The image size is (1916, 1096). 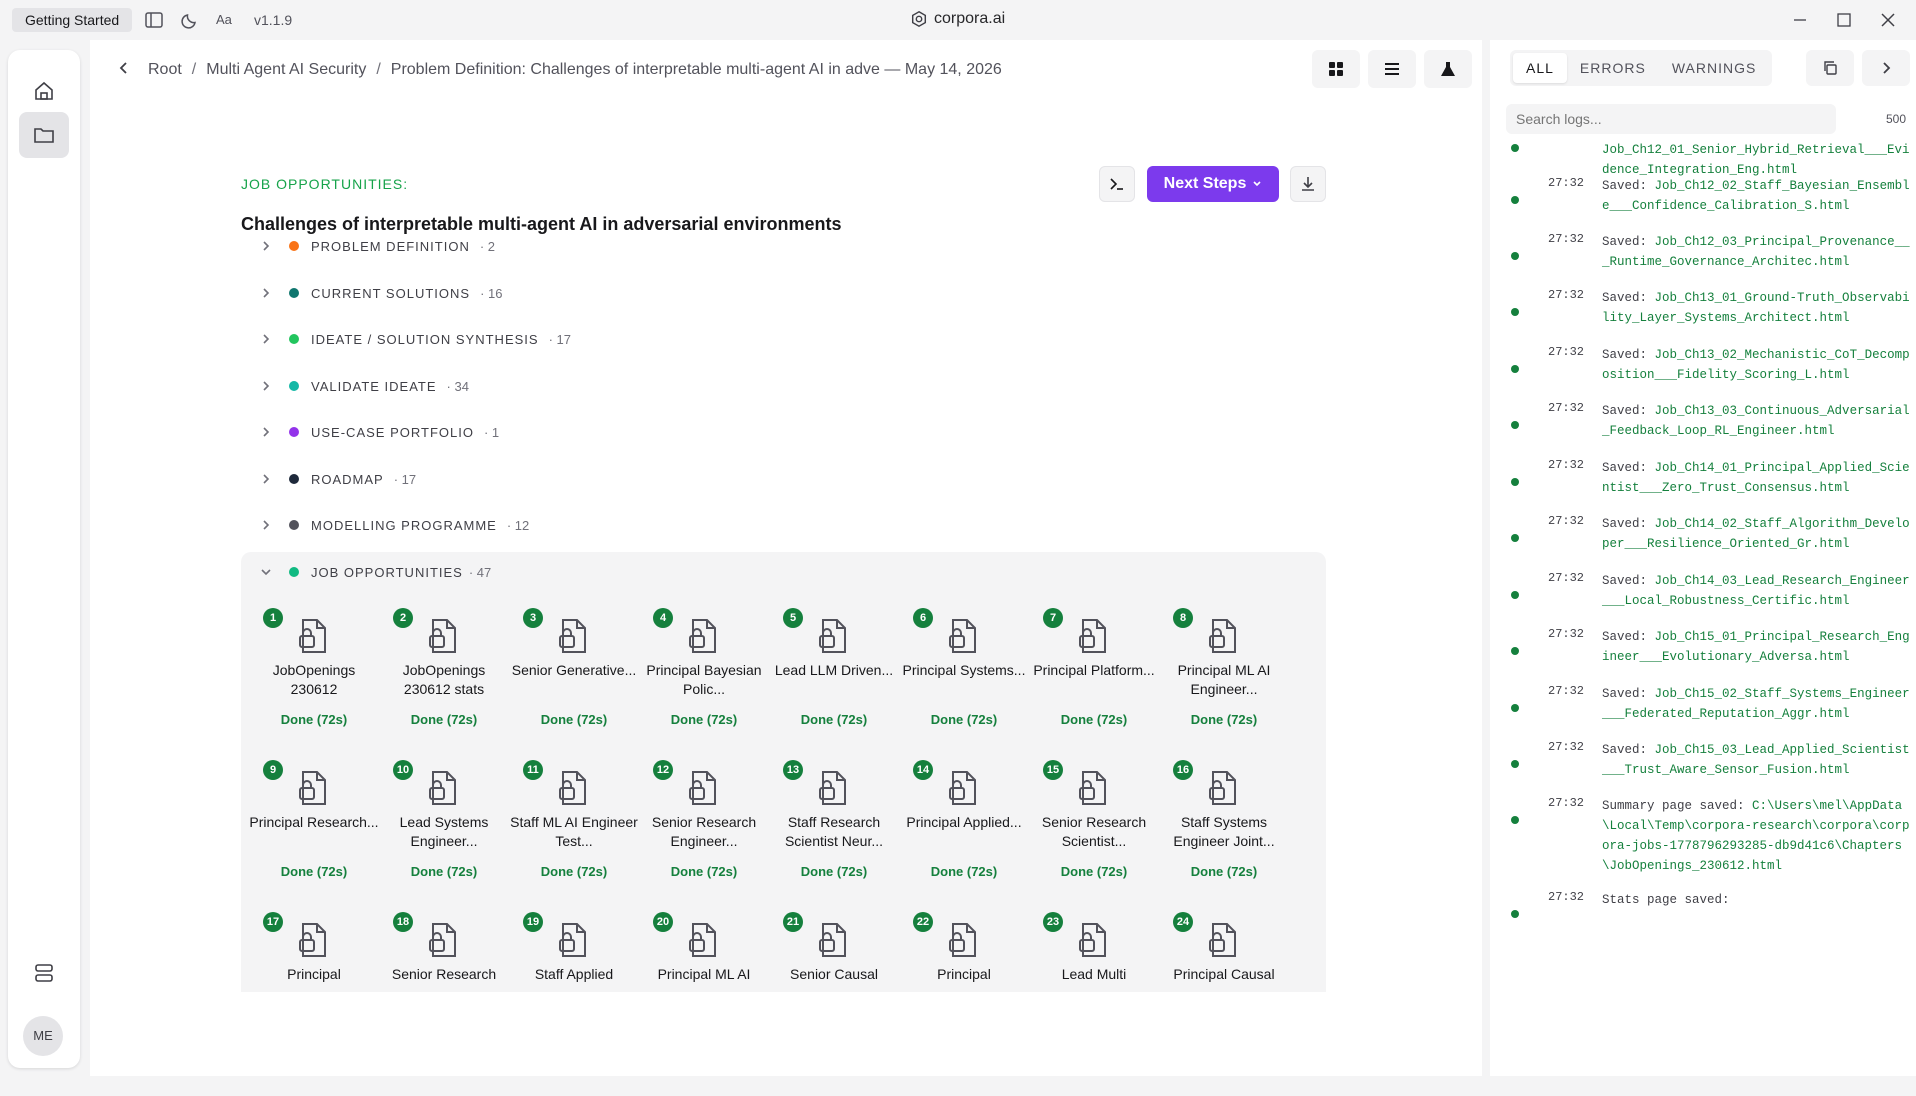 I want to click on log-label: Saved:, so click(x=1625, y=242).